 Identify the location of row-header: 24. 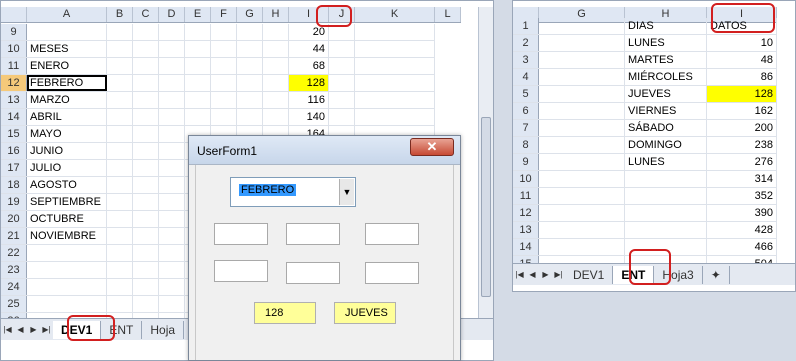
(14, 287).